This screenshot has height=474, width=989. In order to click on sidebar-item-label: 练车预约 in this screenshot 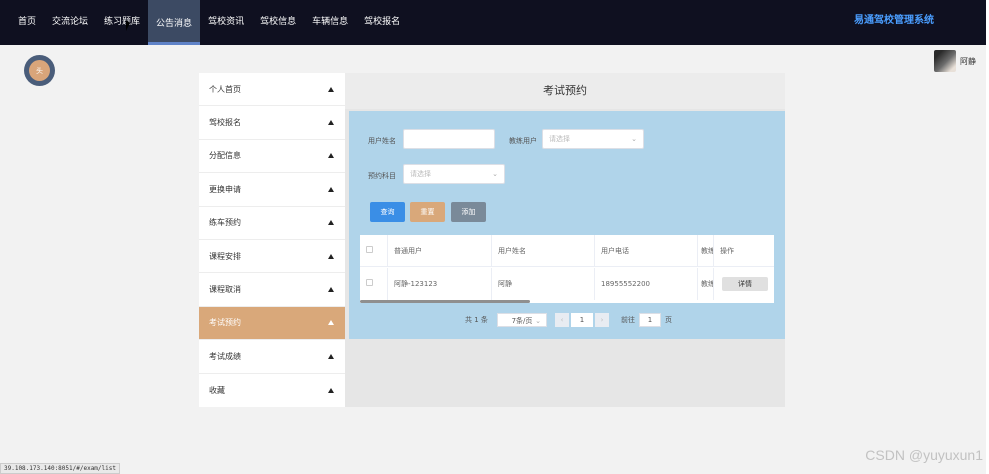, I will do `click(225, 223)`.